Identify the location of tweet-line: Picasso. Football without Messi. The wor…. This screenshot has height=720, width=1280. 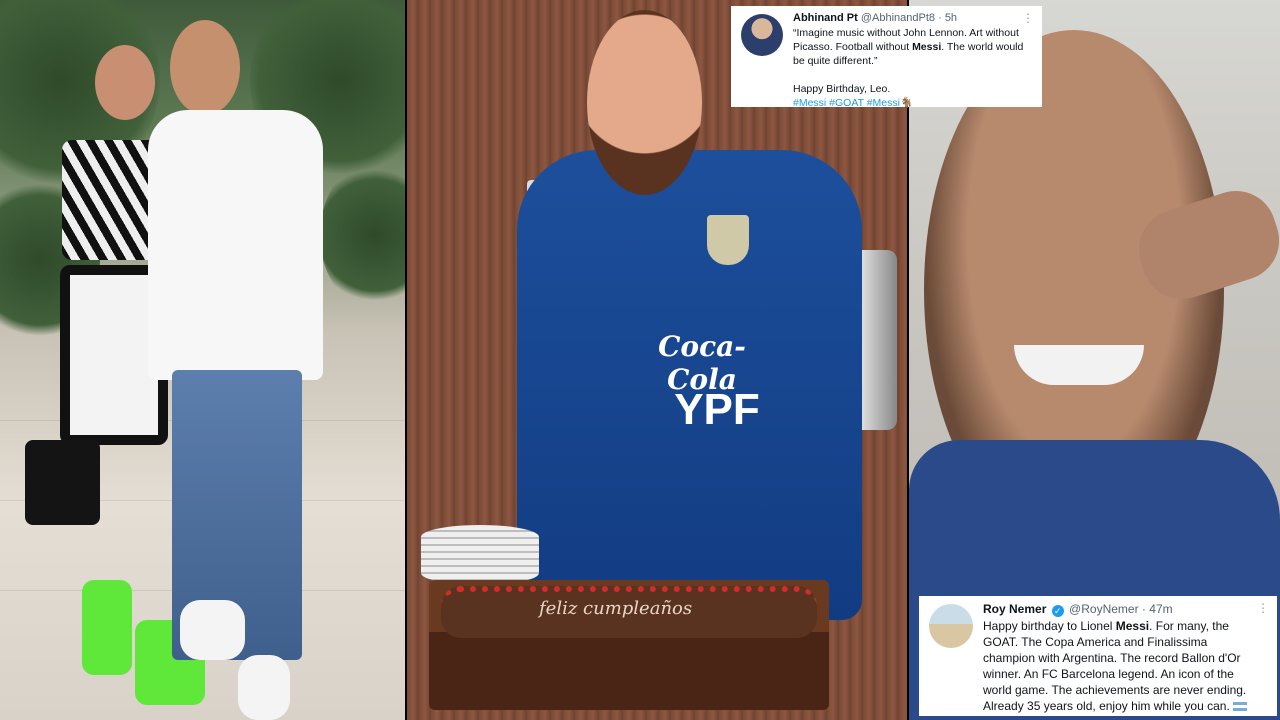
(913, 47).